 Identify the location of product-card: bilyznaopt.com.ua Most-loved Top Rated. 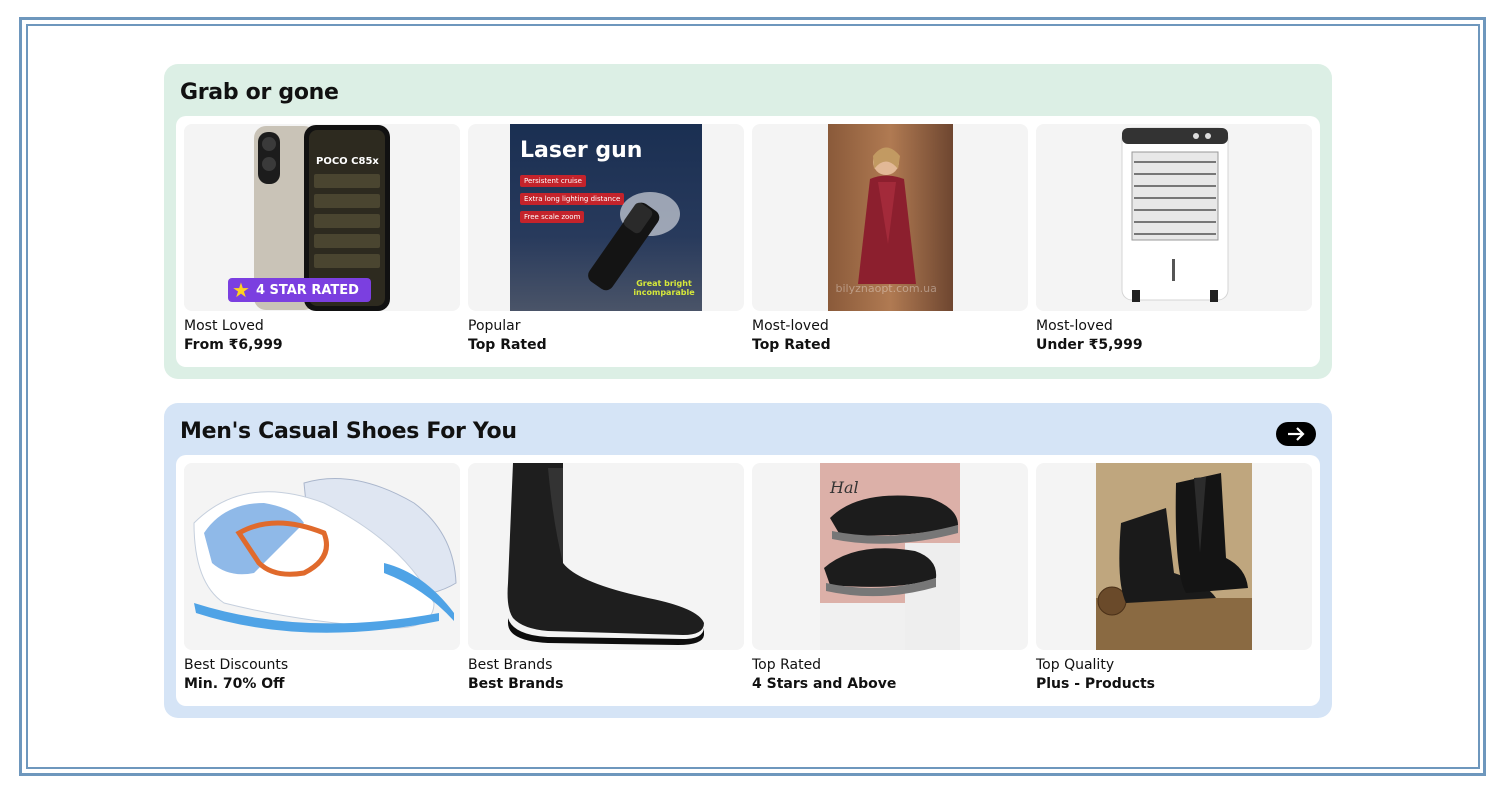
(890, 238).